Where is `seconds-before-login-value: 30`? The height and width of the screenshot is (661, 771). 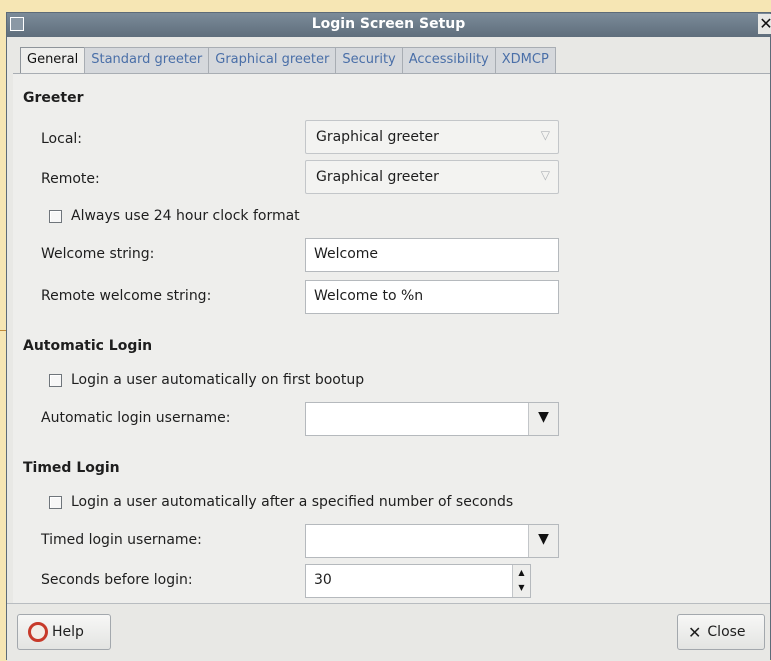
seconds-before-login-value: 30 is located at coordinates (323, 580).